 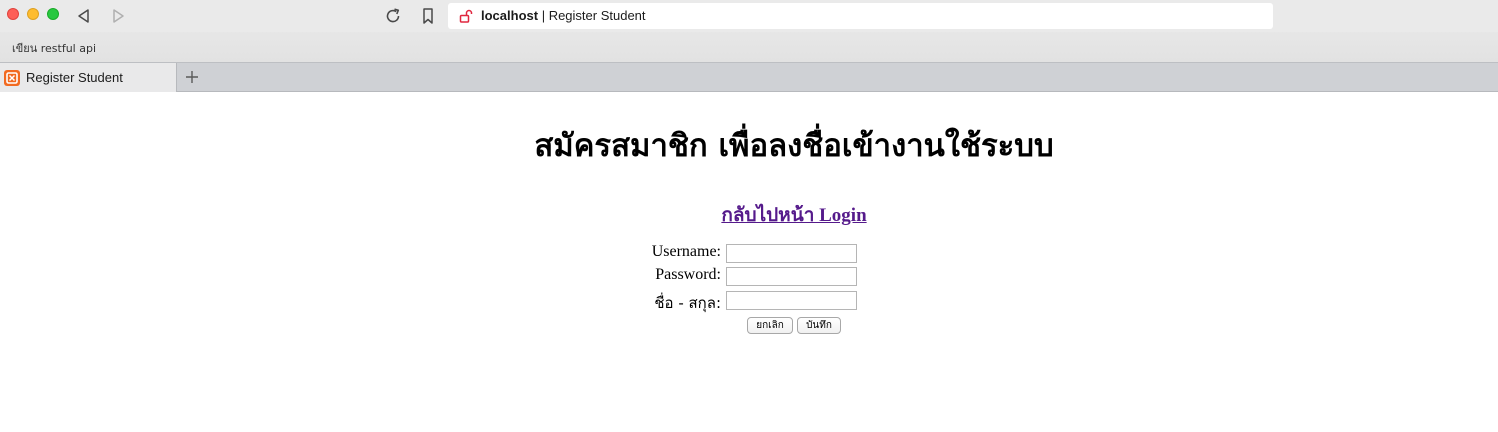 I want to click on window-close-icon, so click(x=13, y=14).